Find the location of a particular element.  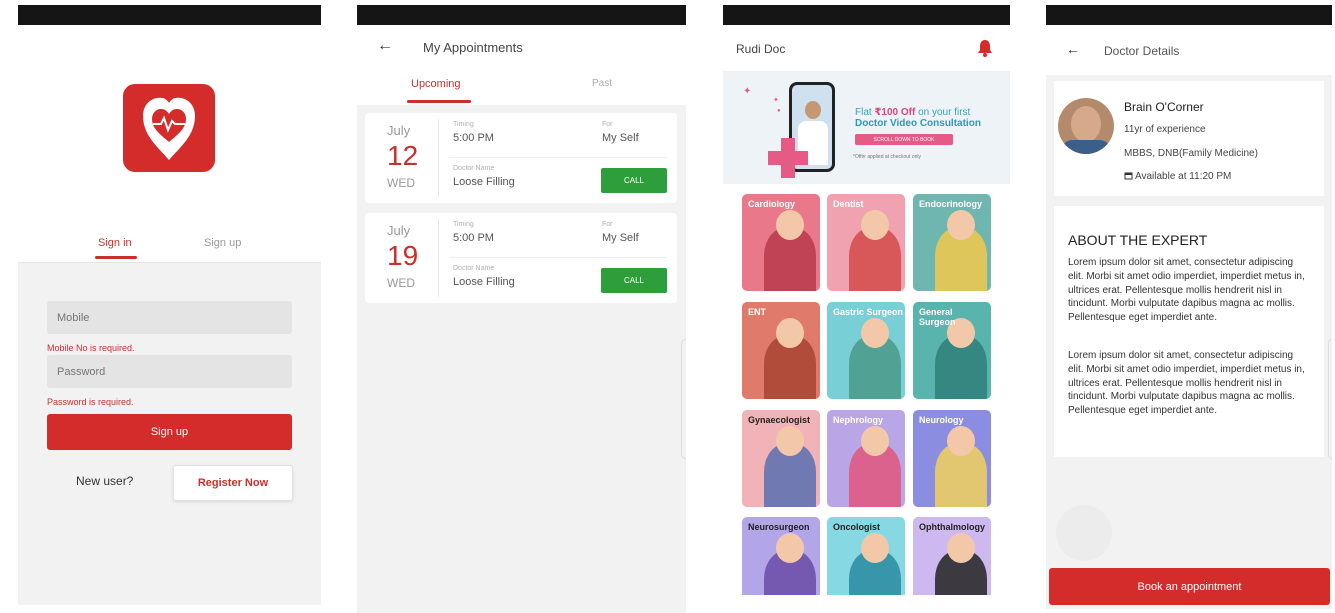

speciality-tile: Oncologist is located at coordinates (866, 556).